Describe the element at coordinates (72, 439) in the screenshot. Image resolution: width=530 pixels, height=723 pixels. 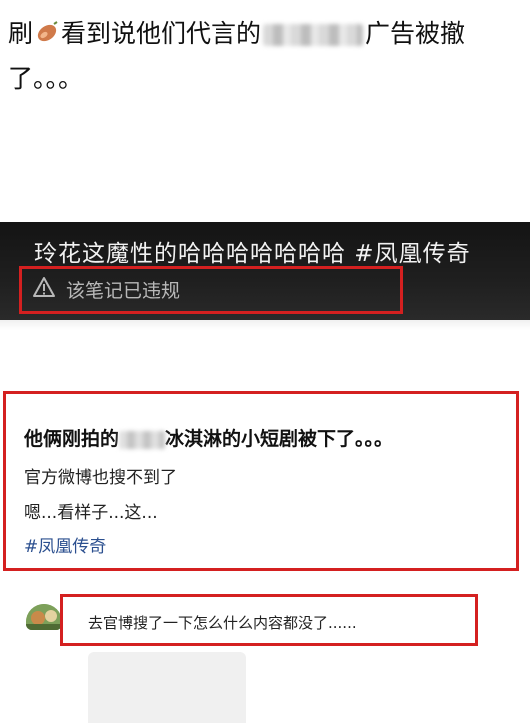
I see `post-title-start: 他俩刚拍的` at that location.